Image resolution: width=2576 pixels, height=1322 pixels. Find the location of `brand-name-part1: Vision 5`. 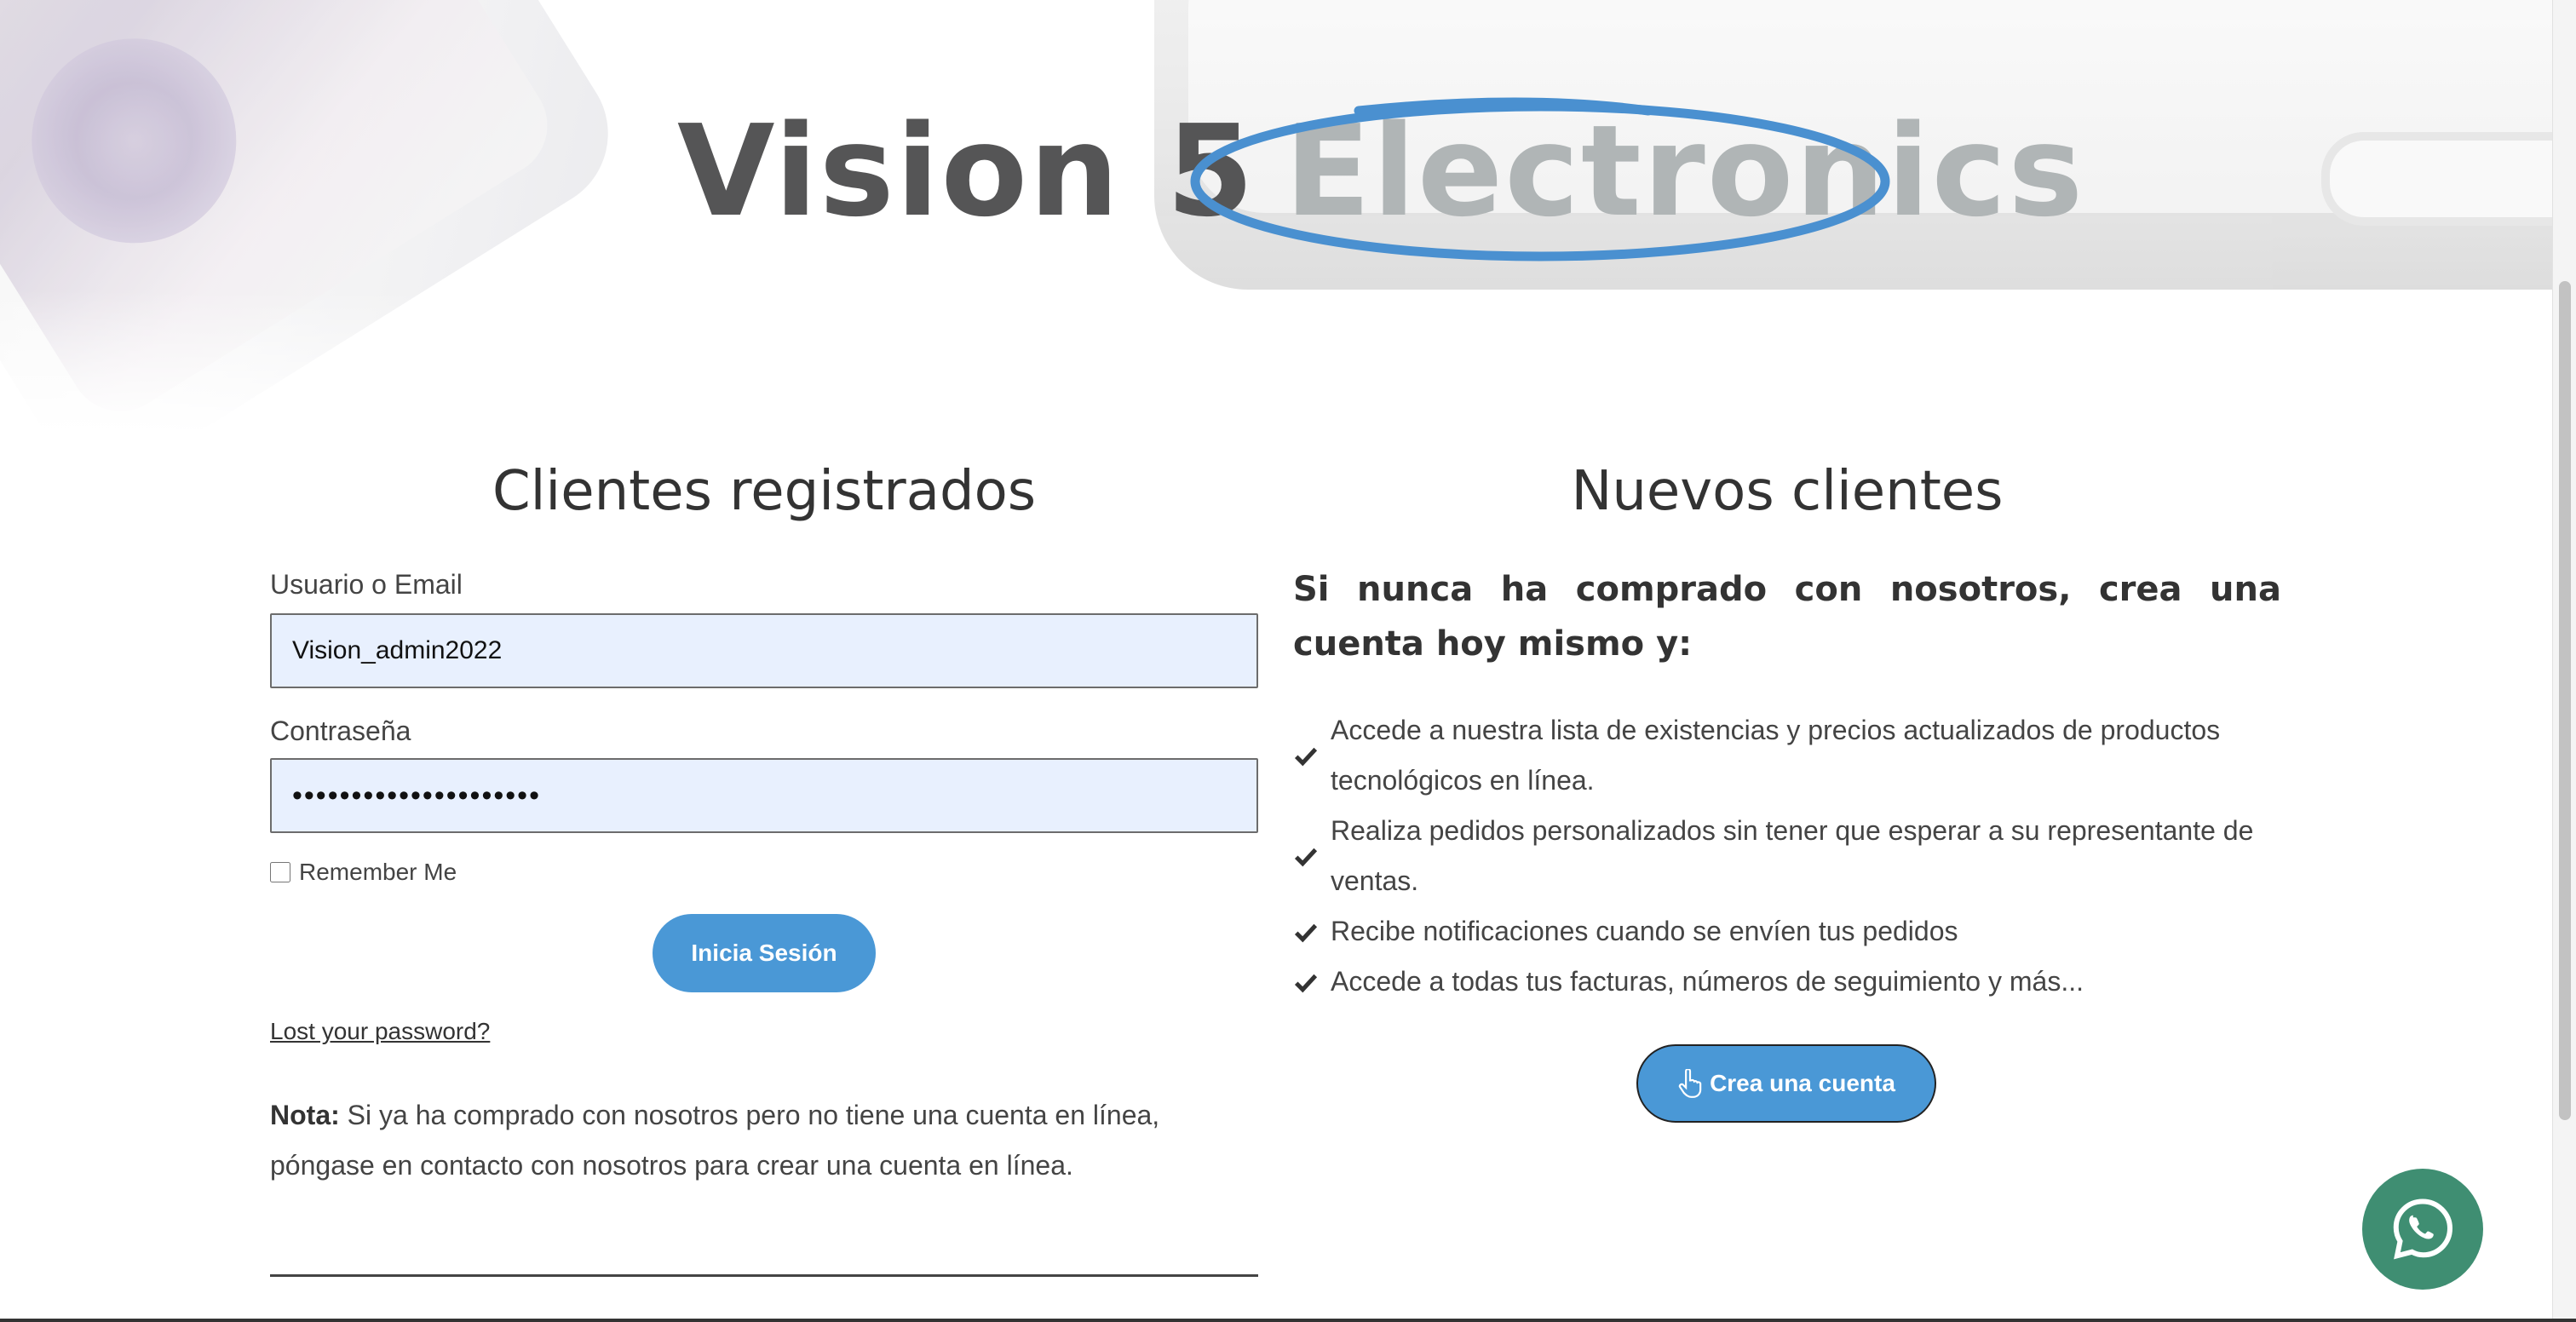

brand-name-part1: Vision 5 is located at coordinates (967, 171).